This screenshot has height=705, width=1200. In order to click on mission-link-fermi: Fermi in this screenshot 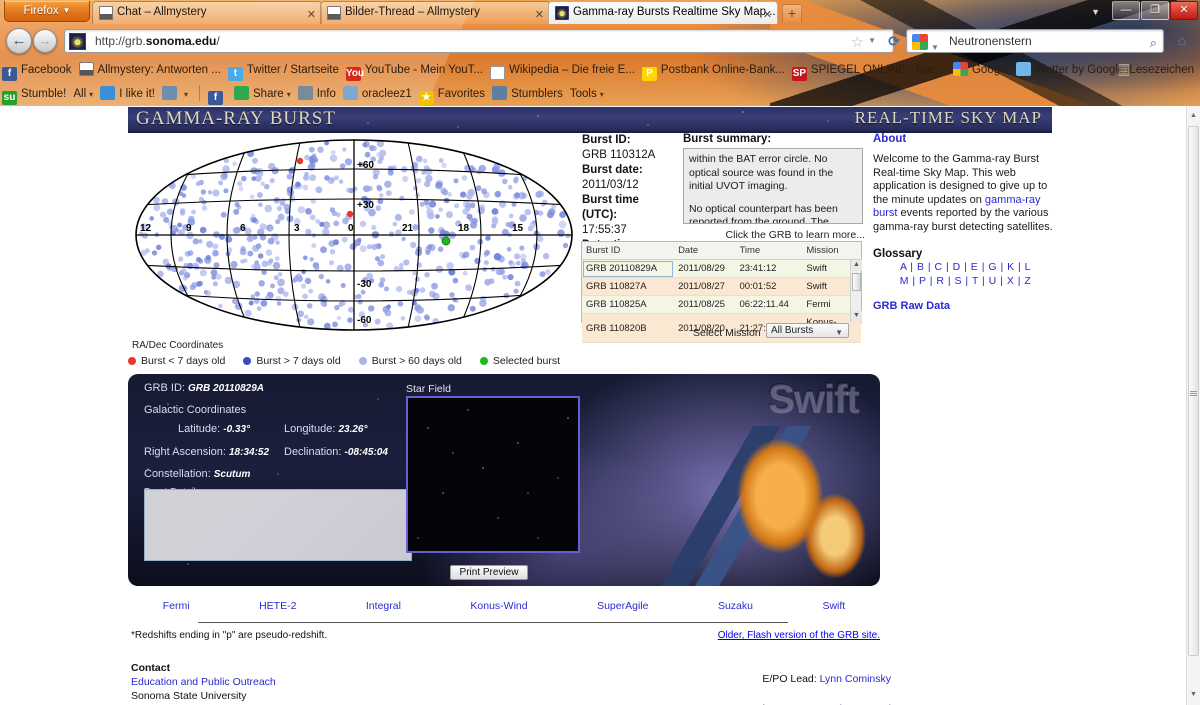, I will do `click(176, 606)`.